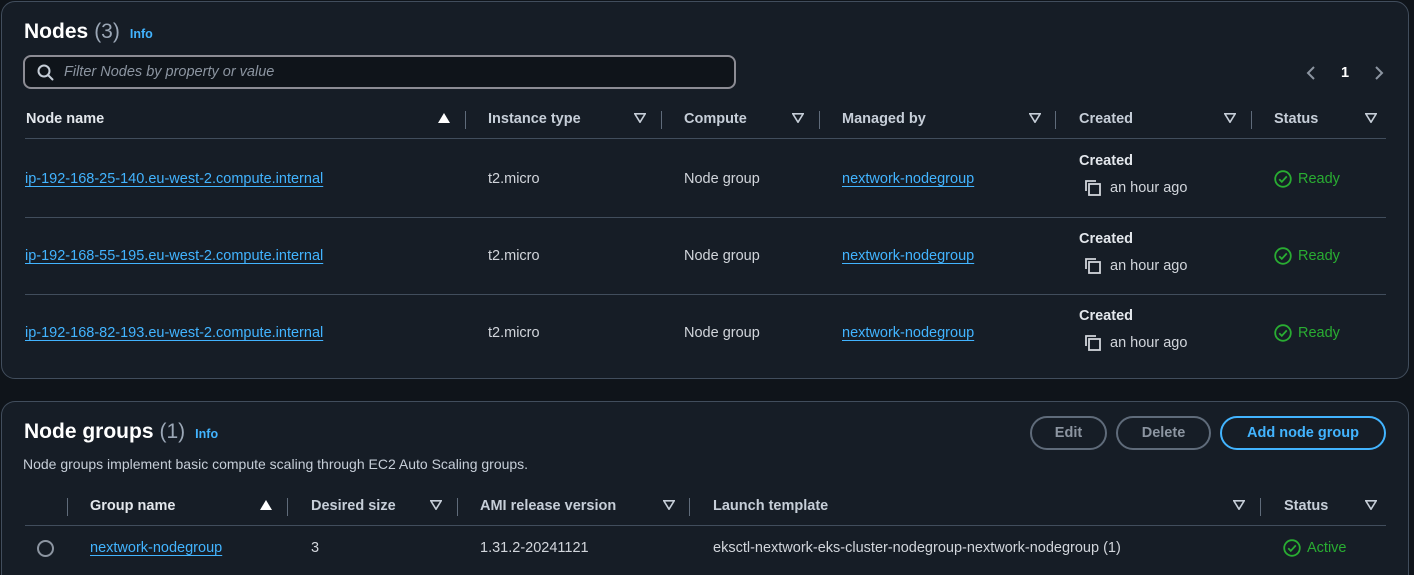  I want to click on search-icon, so click(45, 72).